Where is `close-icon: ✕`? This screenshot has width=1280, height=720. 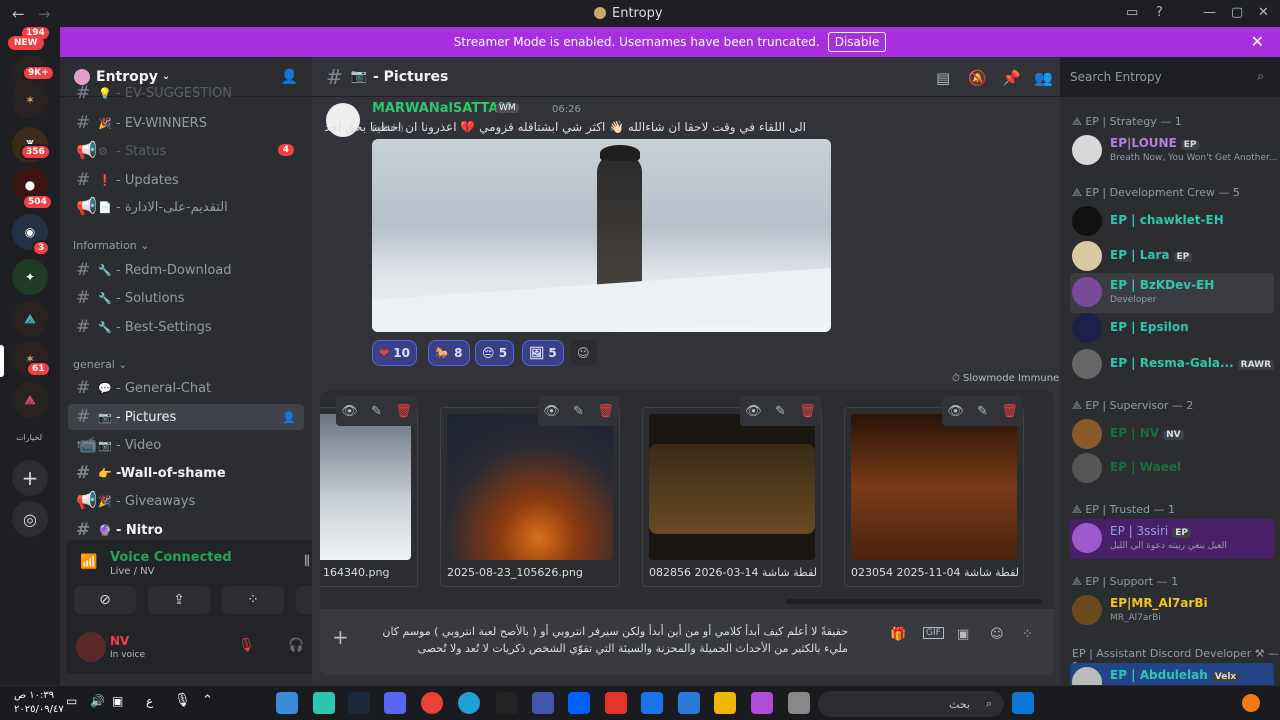 close-icon: ✕ is located at coordinates (1257, 41).